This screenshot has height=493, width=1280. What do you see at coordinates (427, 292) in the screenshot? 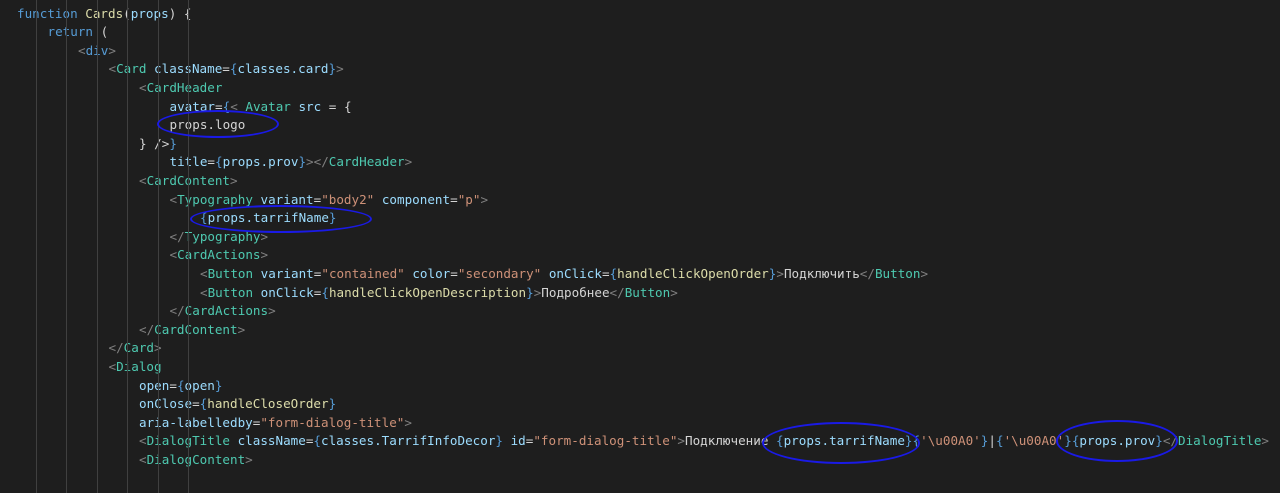
I see `code-token: handleClickOpenDescription` at bounding box center [427, 292].